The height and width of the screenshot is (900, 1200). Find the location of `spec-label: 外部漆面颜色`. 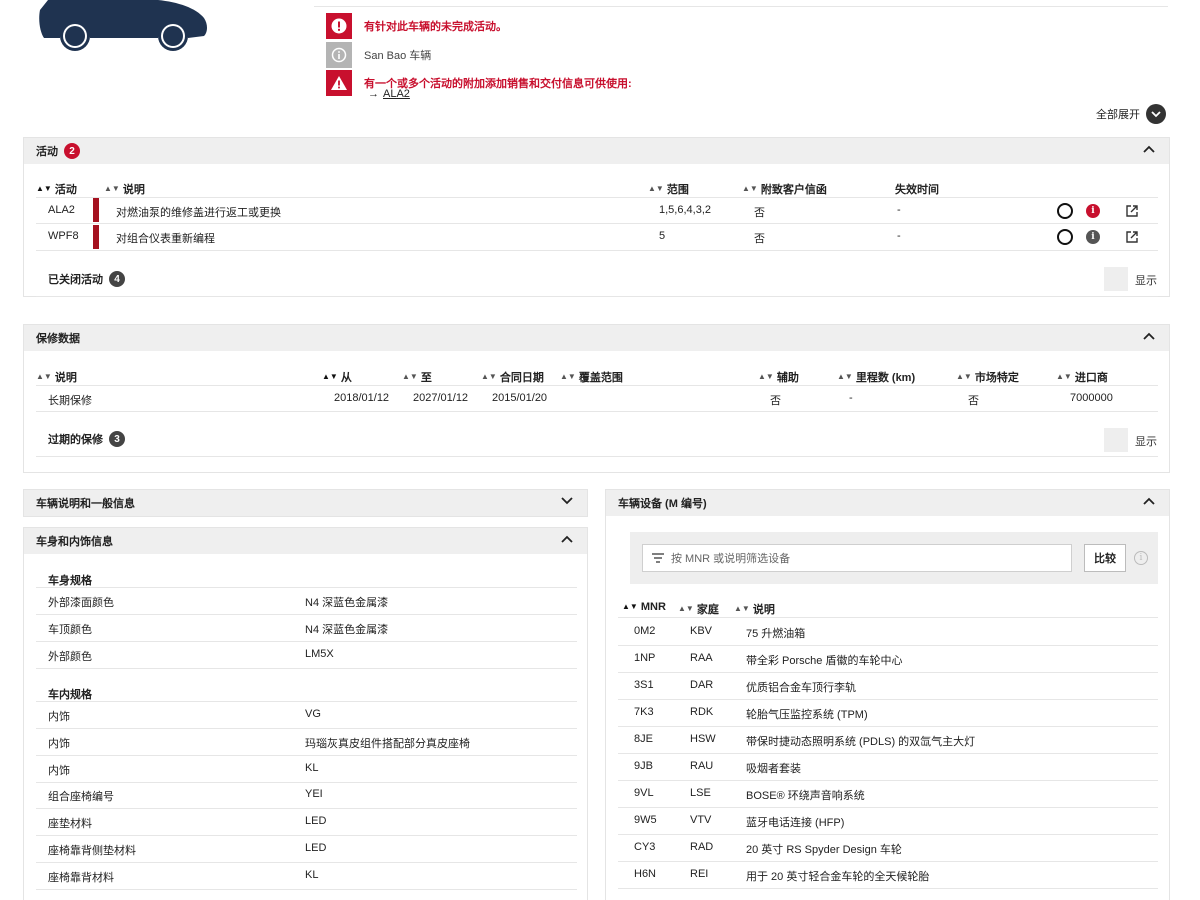

spec-label: 外部漆面颜色 is located at coordinates (81, 603).